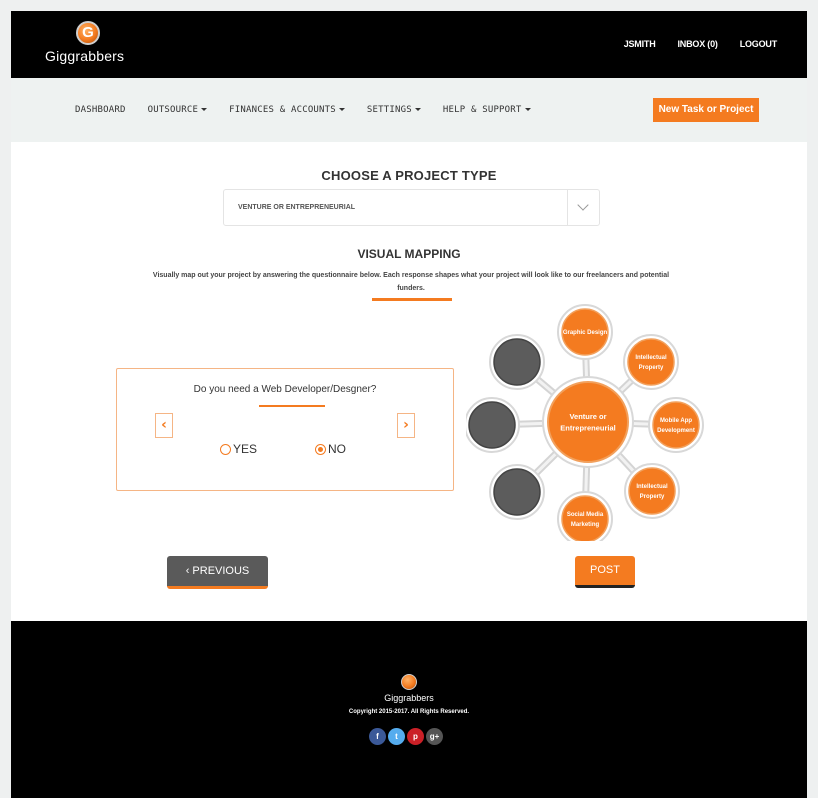 The image size is (818, 798). Describe the element at coordinates (406, 425) in the screenshot. I see `next-question-arrow-icon: ›` at that location.